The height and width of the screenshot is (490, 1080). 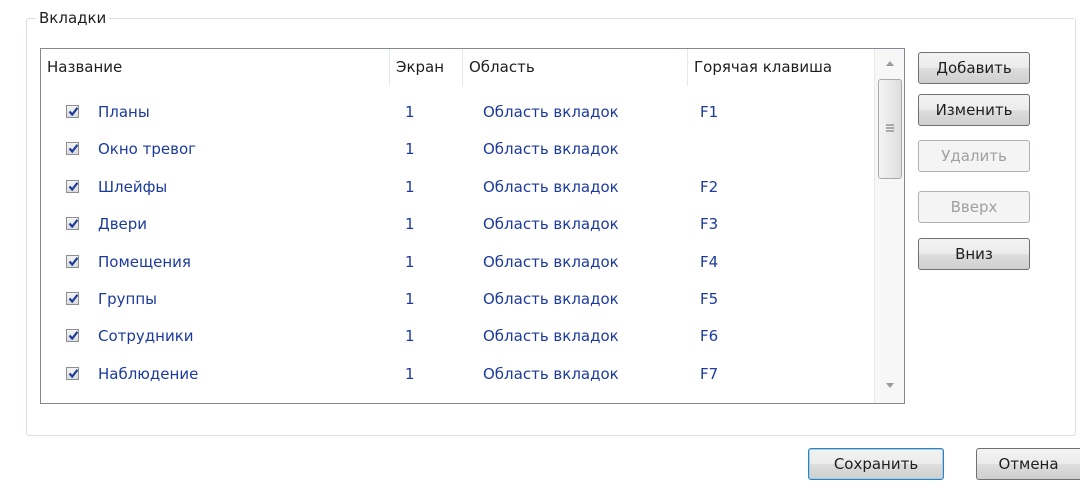 What do you see at coordinates (974, 68) in the screenshot?
I see `add-button: Добавить` at bounding box center [974, 68].